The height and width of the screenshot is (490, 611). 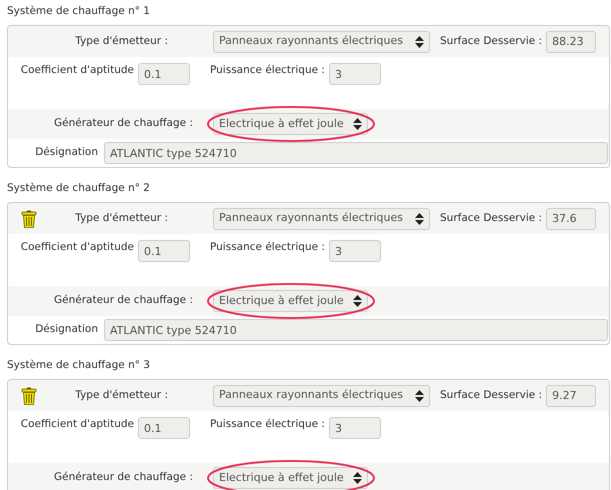 What do you see at coordinates (571, 395) in the screenshot?
I see `text-field: 9.27` at bounding box center [571, 395].